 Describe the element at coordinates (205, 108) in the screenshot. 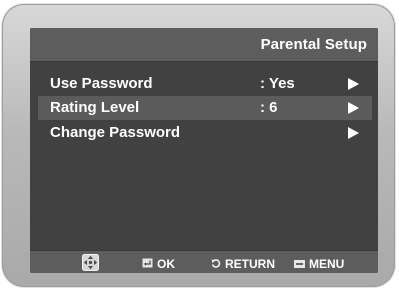

I see `menu-item-rating-level: Rating Level : 6` at that location.